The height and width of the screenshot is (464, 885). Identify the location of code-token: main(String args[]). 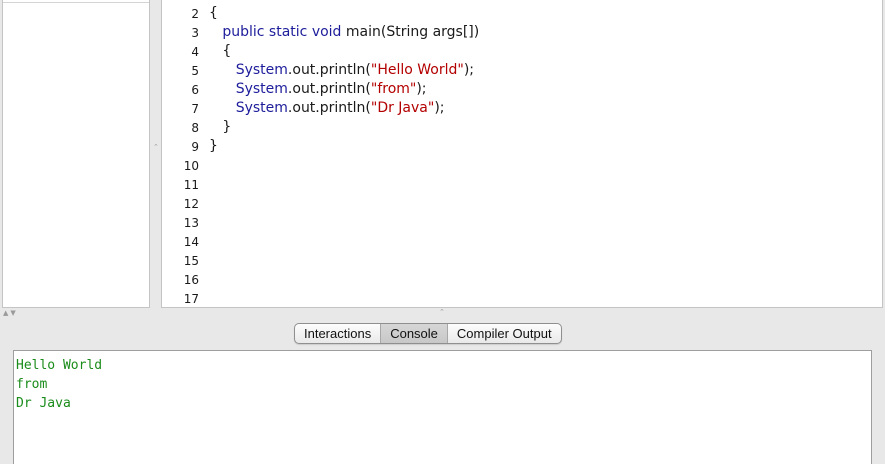
(412, 32).